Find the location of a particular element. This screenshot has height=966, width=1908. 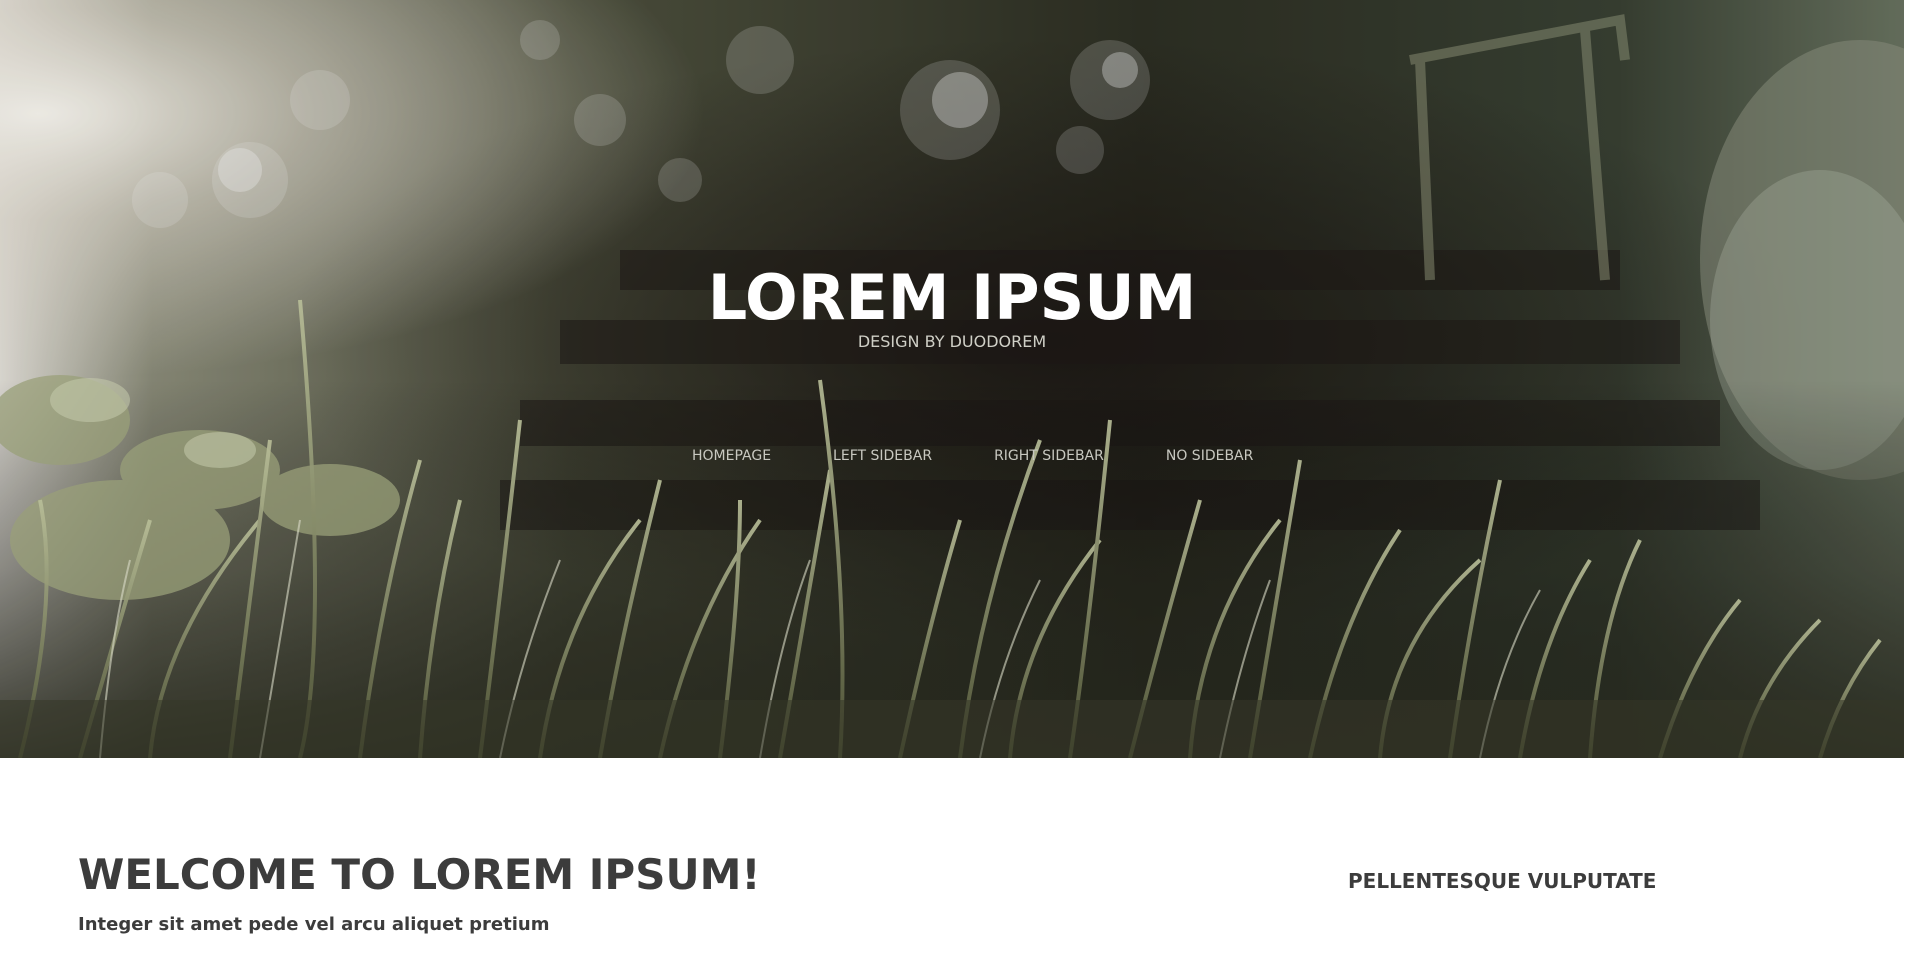

site-tagline: DESIGN BY DUODOREM is located at coordinates (952, 341).